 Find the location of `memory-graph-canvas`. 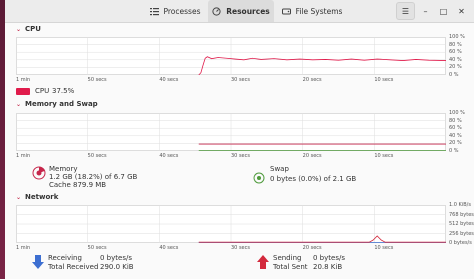

memory-graph-canvas is located at coordinates (231, 132).